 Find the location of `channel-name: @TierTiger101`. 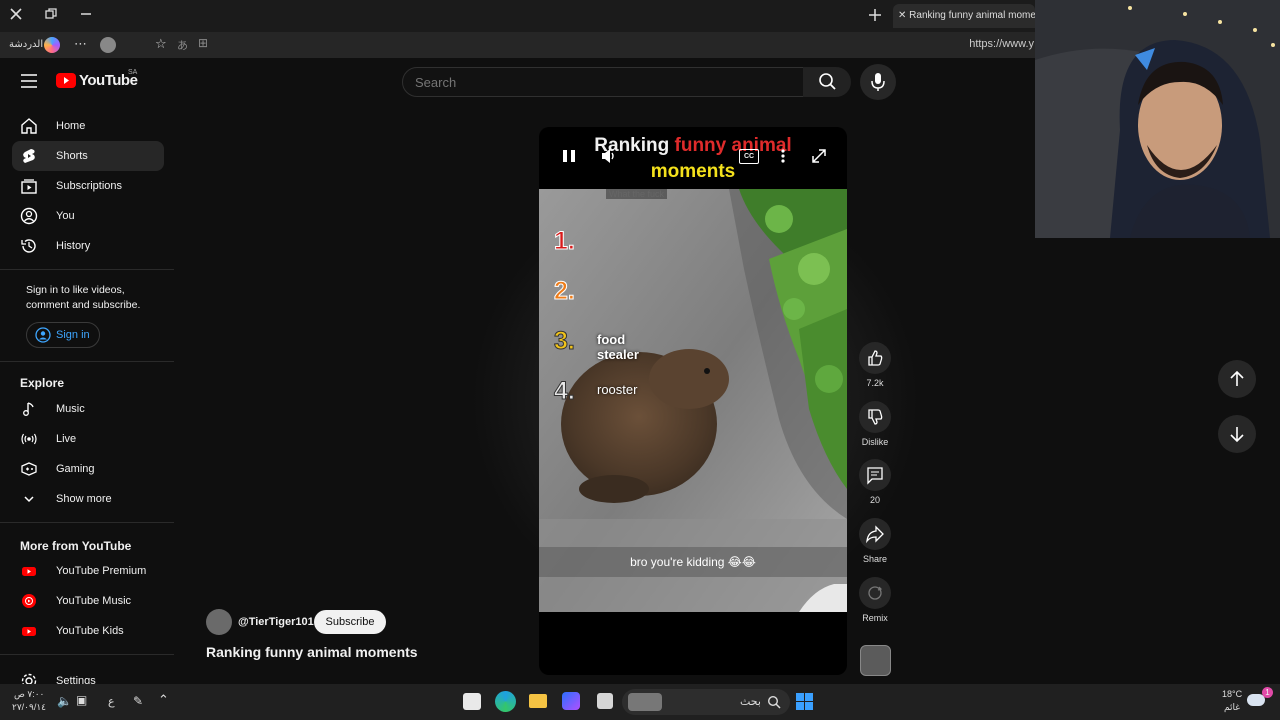

channel-name: @TierTiger101 is located at coordinates (276, 622).